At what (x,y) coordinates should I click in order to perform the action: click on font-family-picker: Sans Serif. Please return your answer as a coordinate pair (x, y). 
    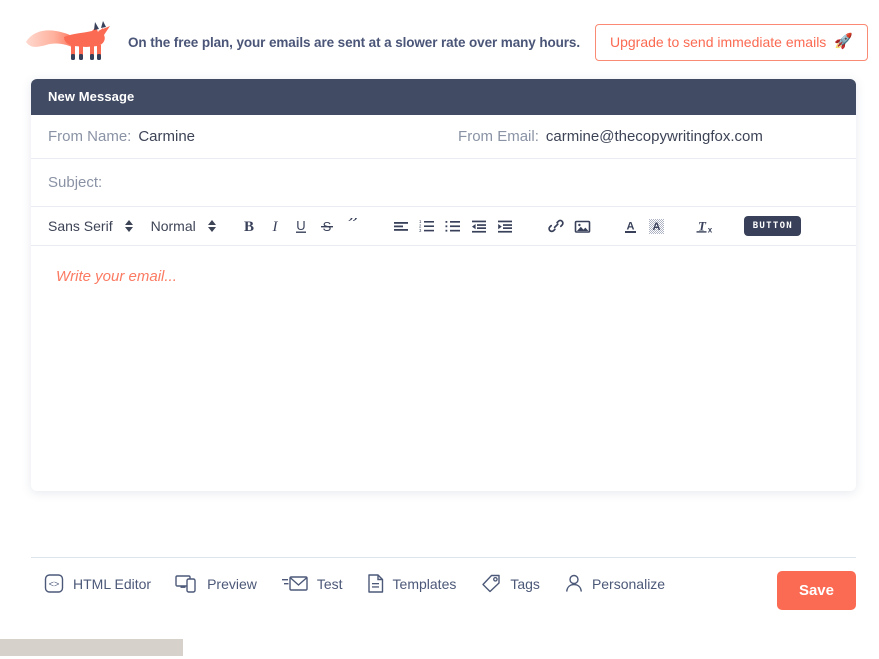
    Looking at the image, I should click on (90, 226).